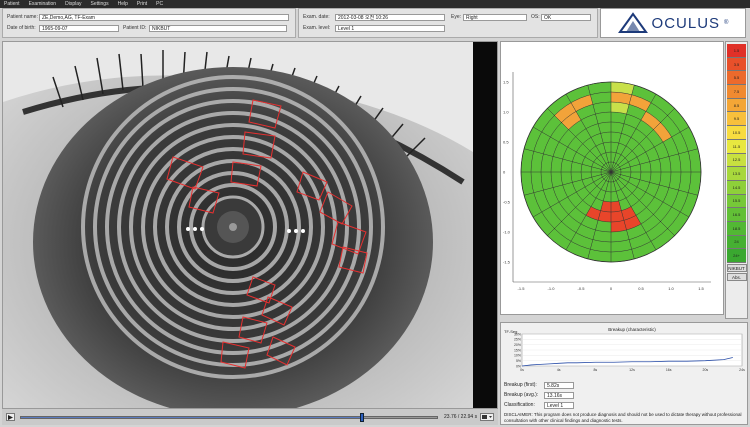 The width and height of the screenshot is (750, 427). What do you see at coordinates (559, 370) in the screenshot?
I see `chart-x-tick: 4s` at bounding box center [559, 370].